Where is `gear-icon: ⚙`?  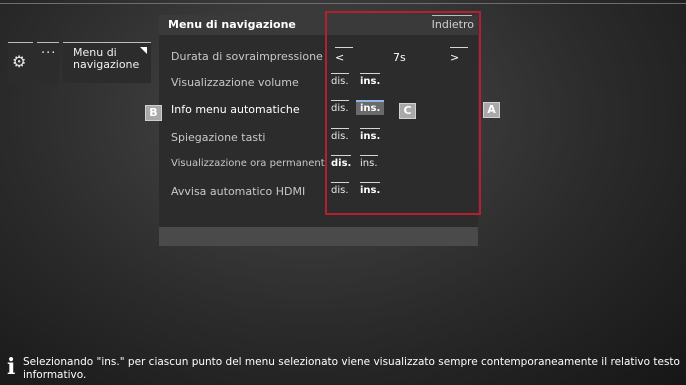 gear-icon: ⚙ is located at coordinates (19, 61).